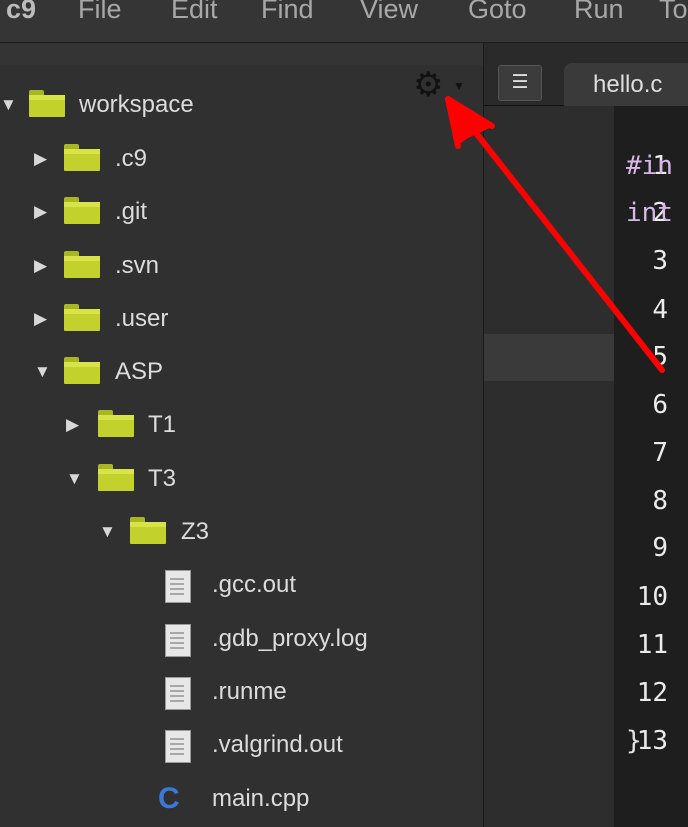 This screenshot has width=688, height=827. What do you see at coordinates (660, 405) in the screenshot?
I see `line-number: 6` at bounding box center [660, 405].